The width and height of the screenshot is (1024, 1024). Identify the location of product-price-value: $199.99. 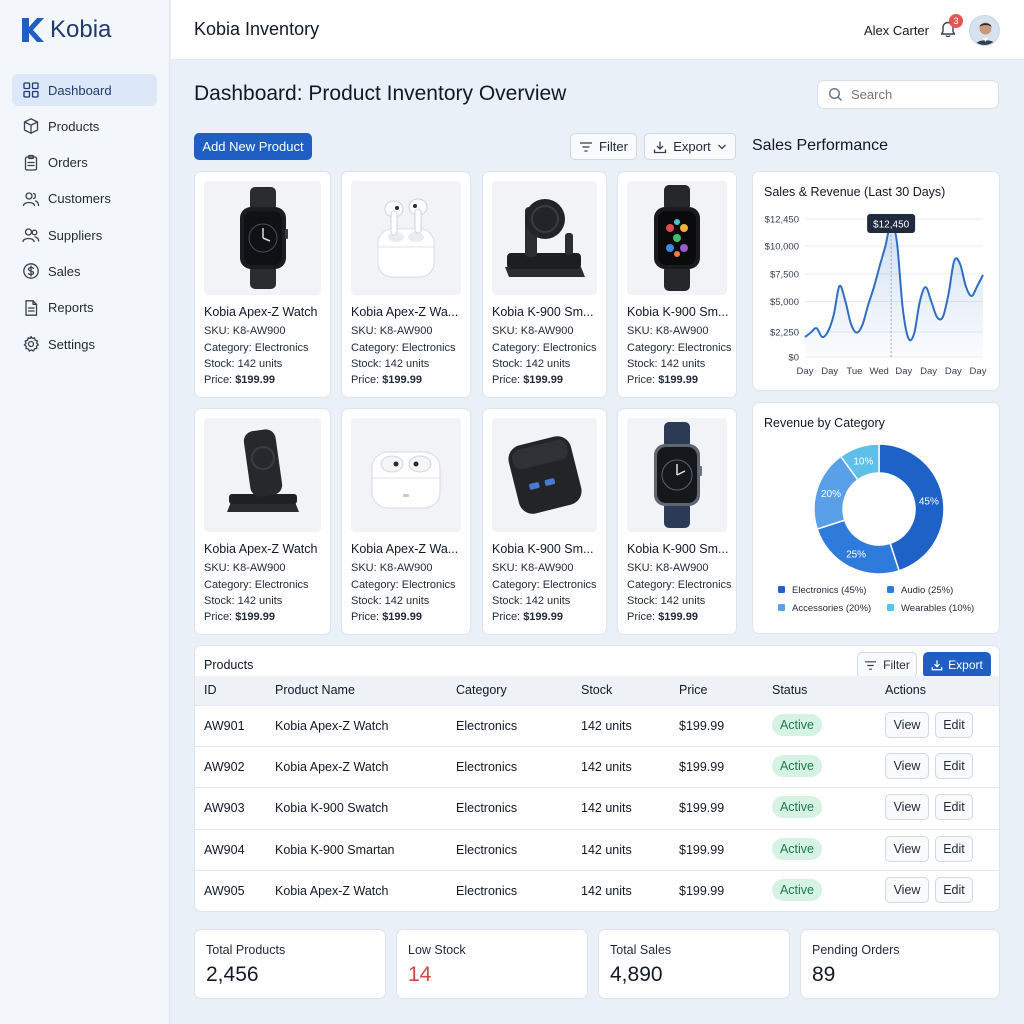
(402, 617).